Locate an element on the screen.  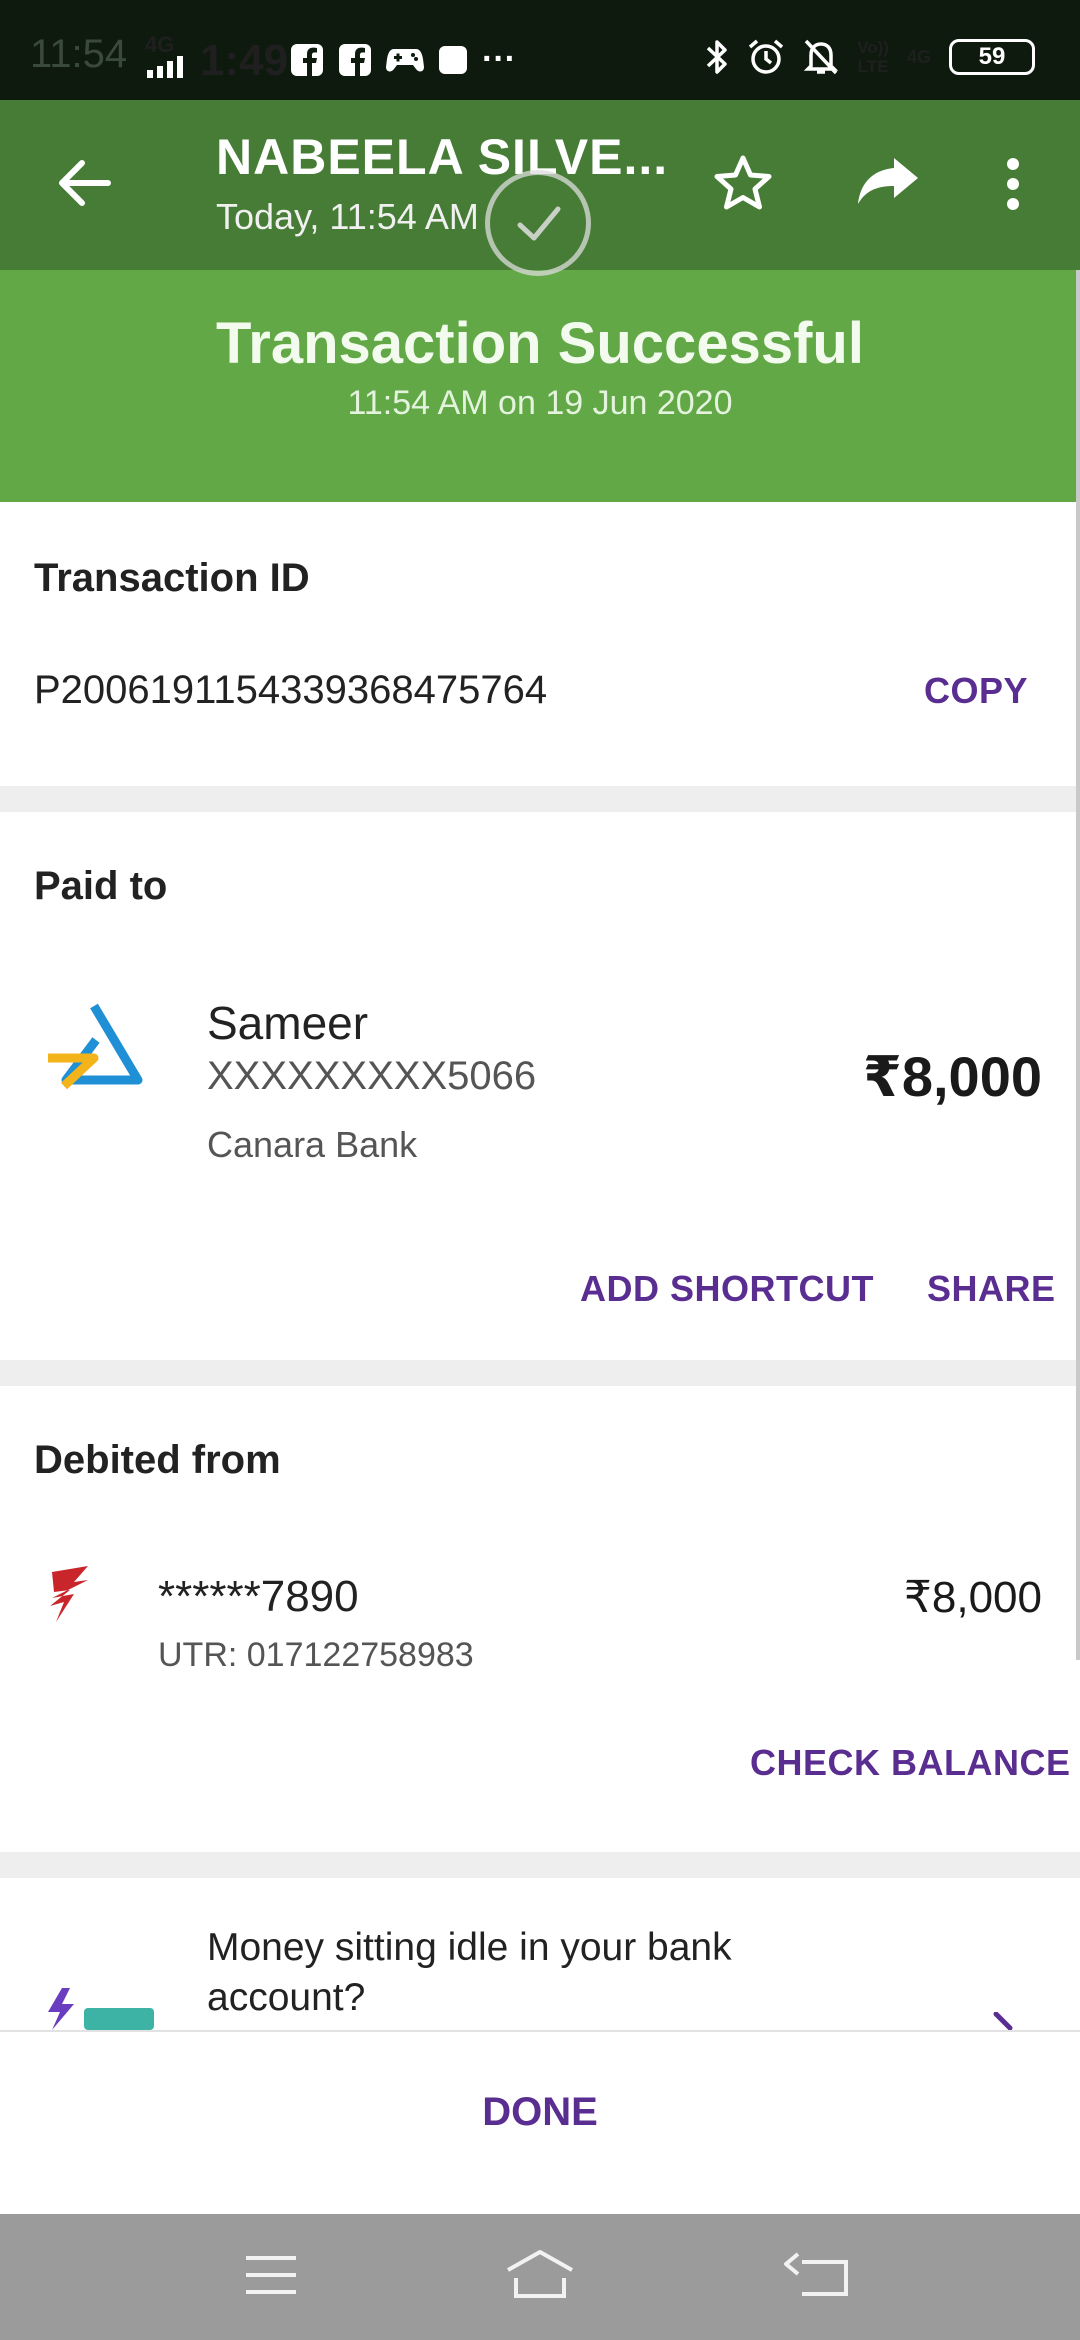
bhim-upi-logo-icon is located at coordinates (95, 1046).